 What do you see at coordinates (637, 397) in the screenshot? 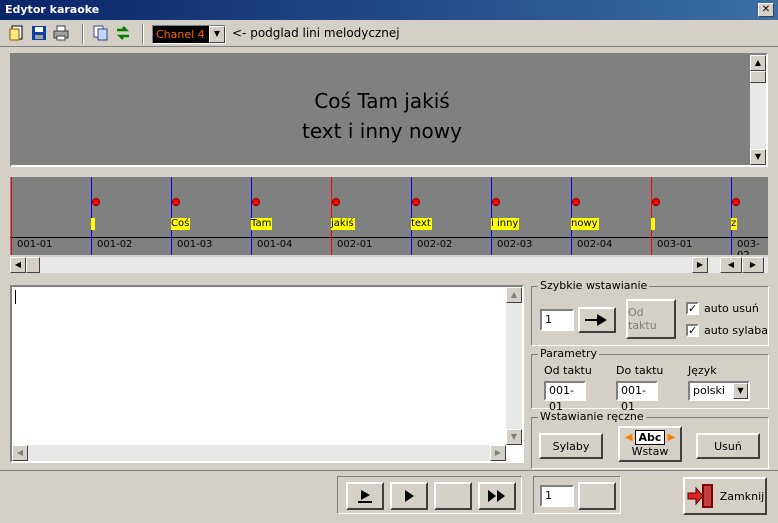
I see `to-field: 001-01` at bounding box center [637, 397].